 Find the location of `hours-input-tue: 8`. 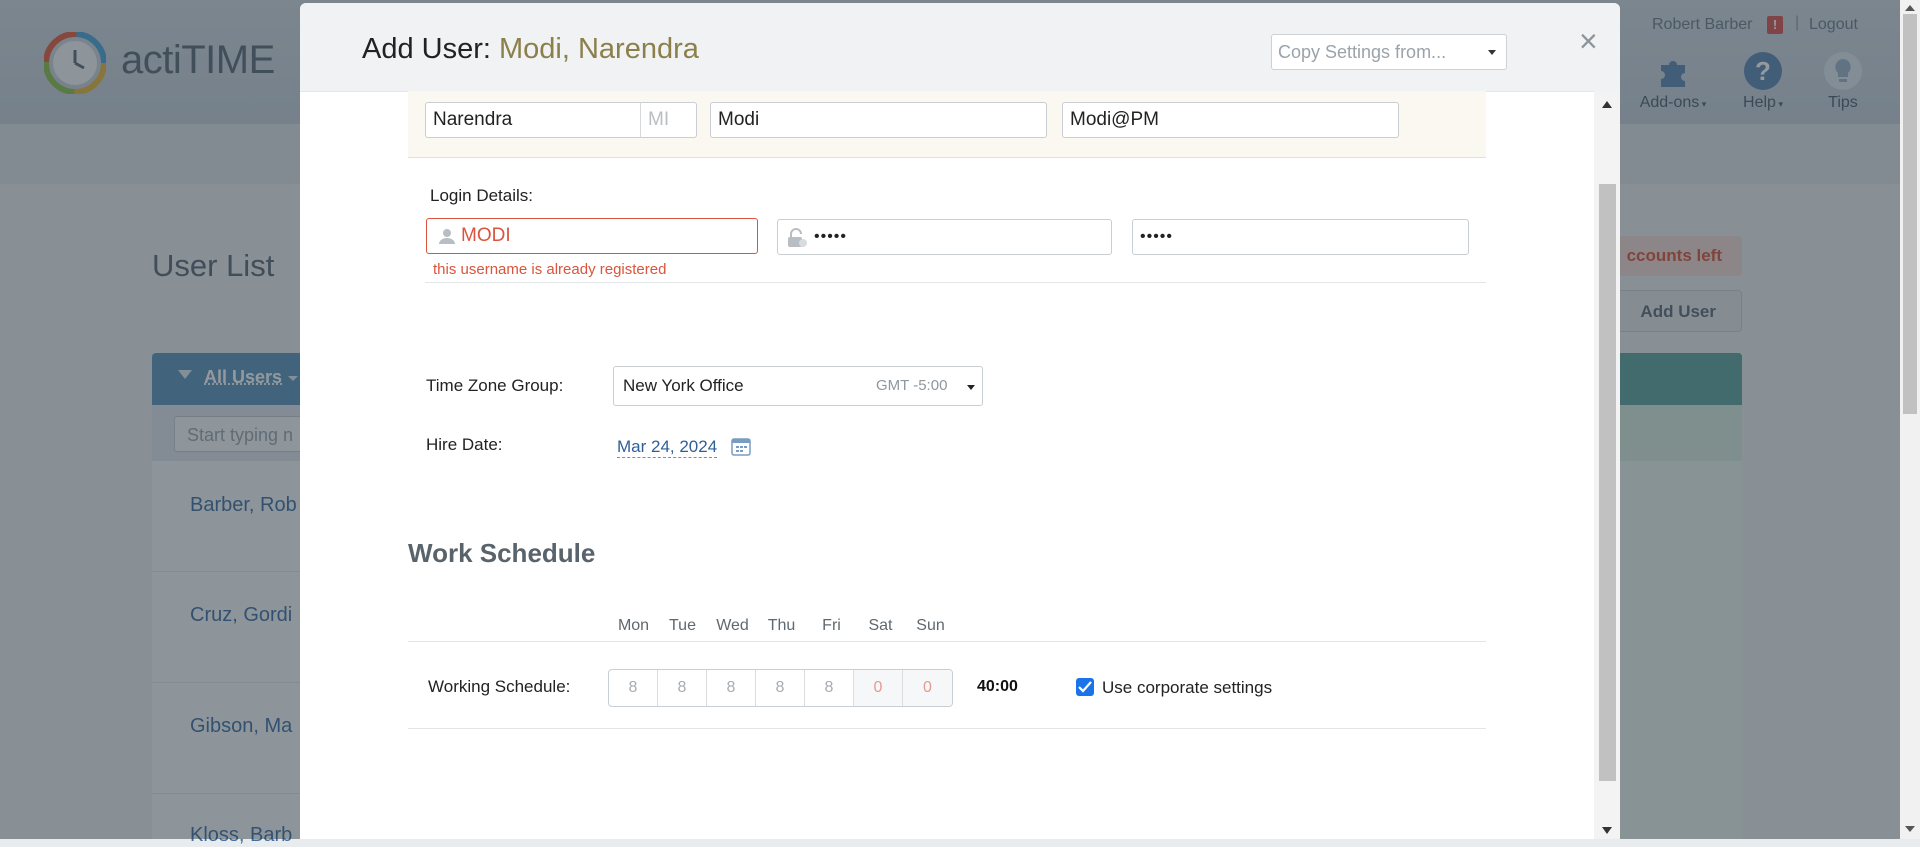

hours-input-tue: 8 is located at coordinates (682, 688).